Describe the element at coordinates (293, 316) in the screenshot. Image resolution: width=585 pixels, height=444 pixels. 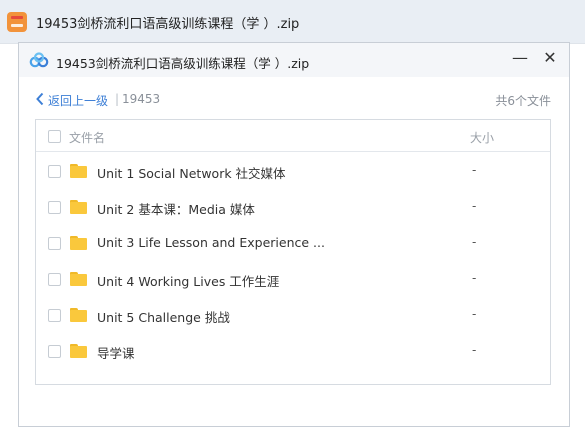
I see `list-item: Unit 5 Challenge 挑战 -` at that location.